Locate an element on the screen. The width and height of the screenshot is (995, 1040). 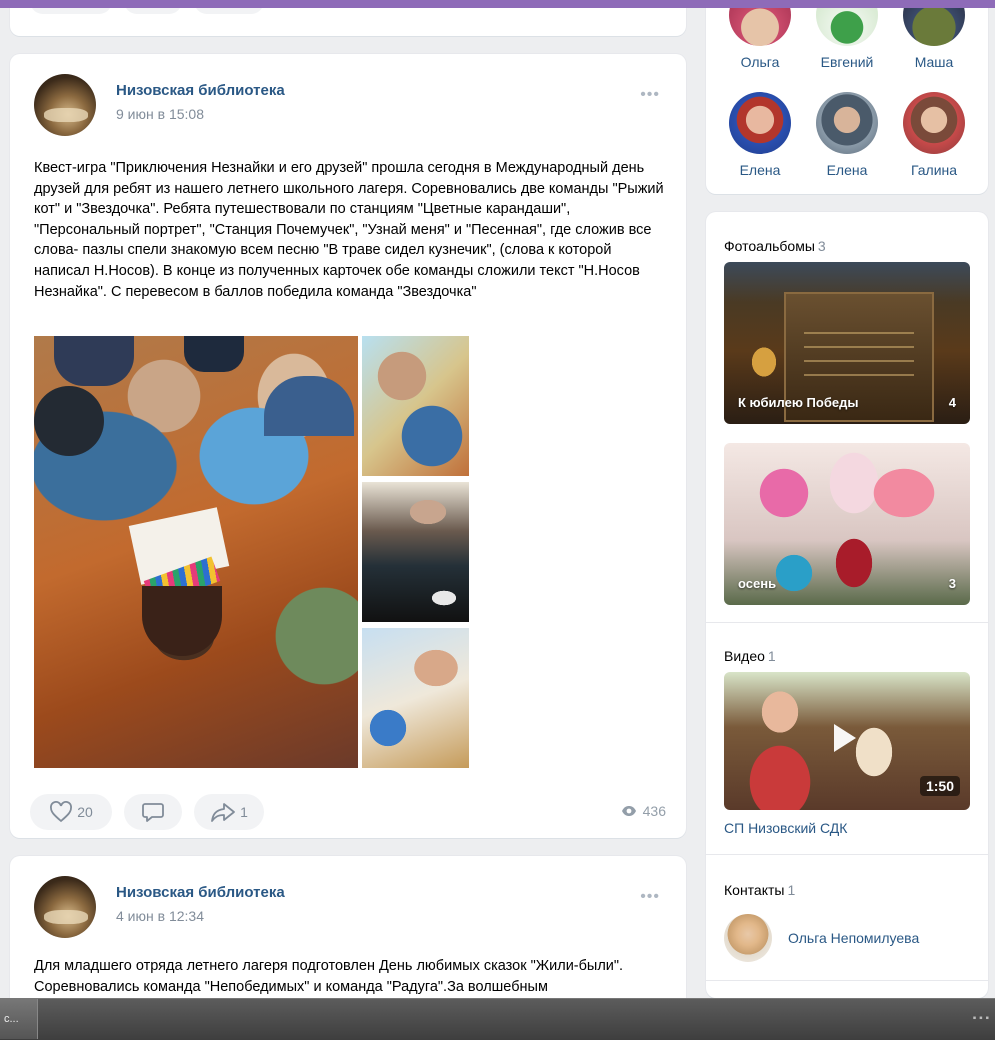
albums-count: 3 is located at coordinates (821, 246).